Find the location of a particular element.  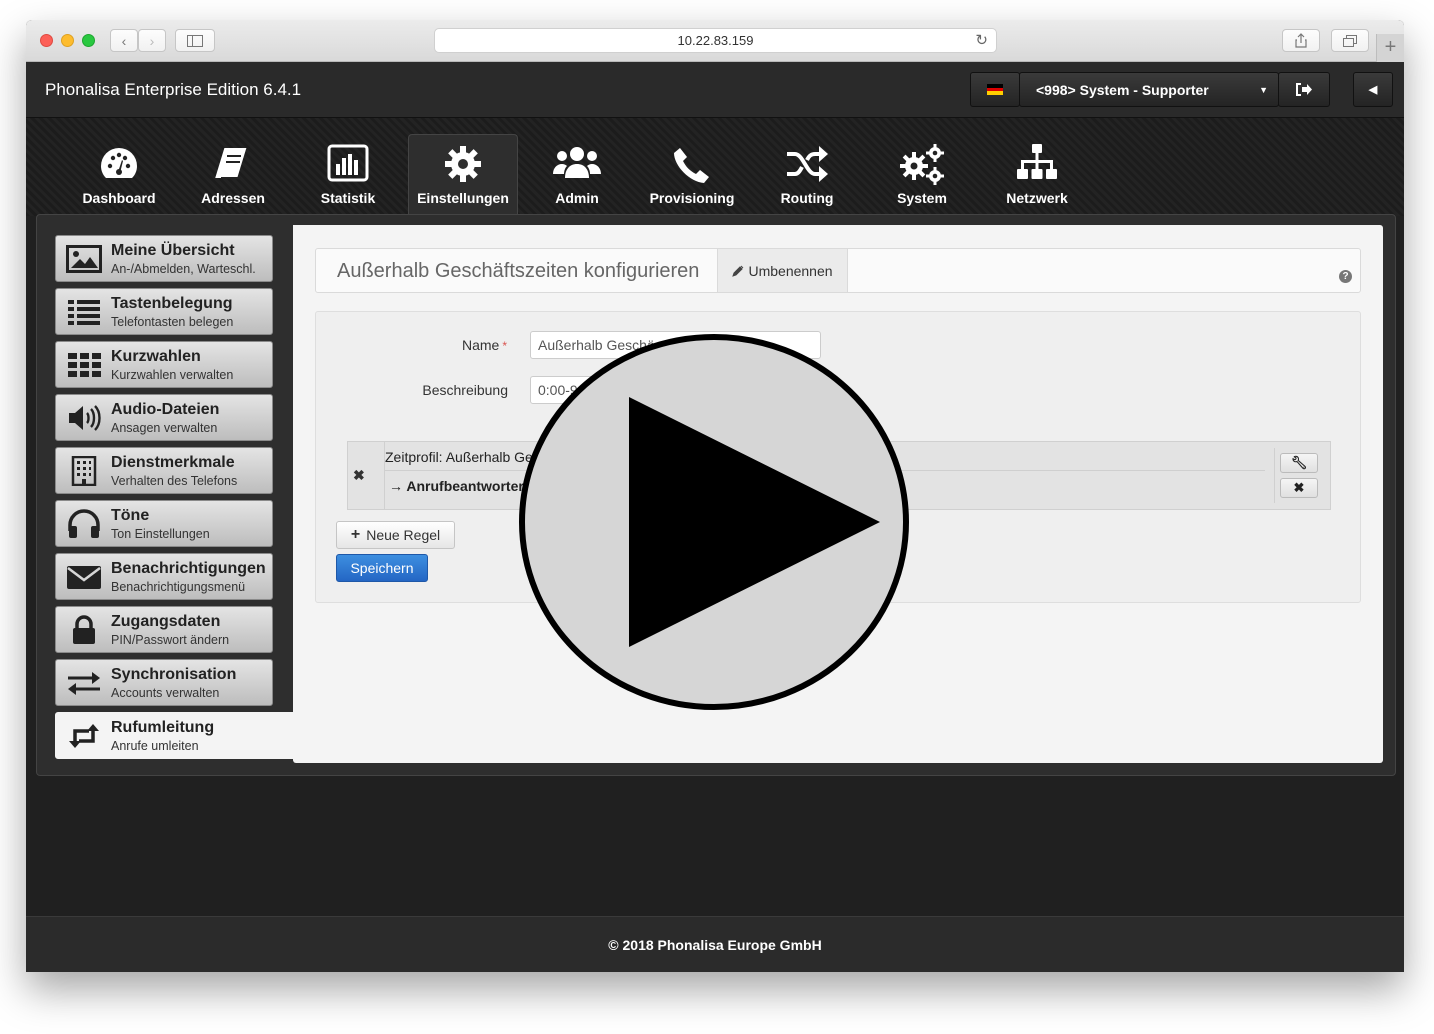

play-video-icon is located at coordinates (714, 522).